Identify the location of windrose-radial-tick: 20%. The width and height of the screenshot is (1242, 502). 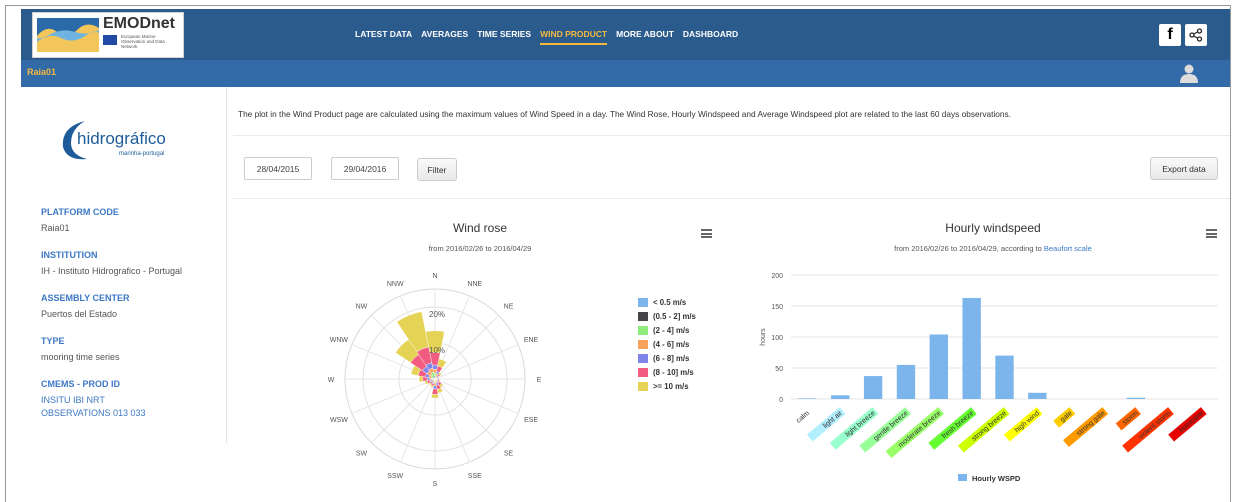
(437, 314).